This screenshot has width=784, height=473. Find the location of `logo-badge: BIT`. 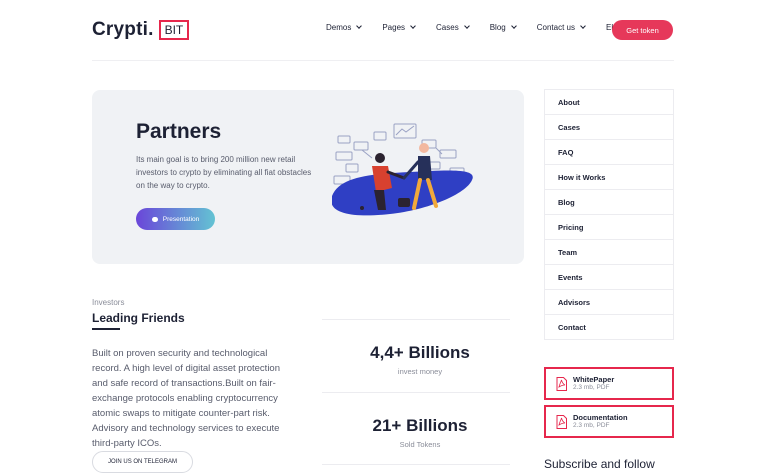

logo-badge: BIT is located at coordinates (174, 30).